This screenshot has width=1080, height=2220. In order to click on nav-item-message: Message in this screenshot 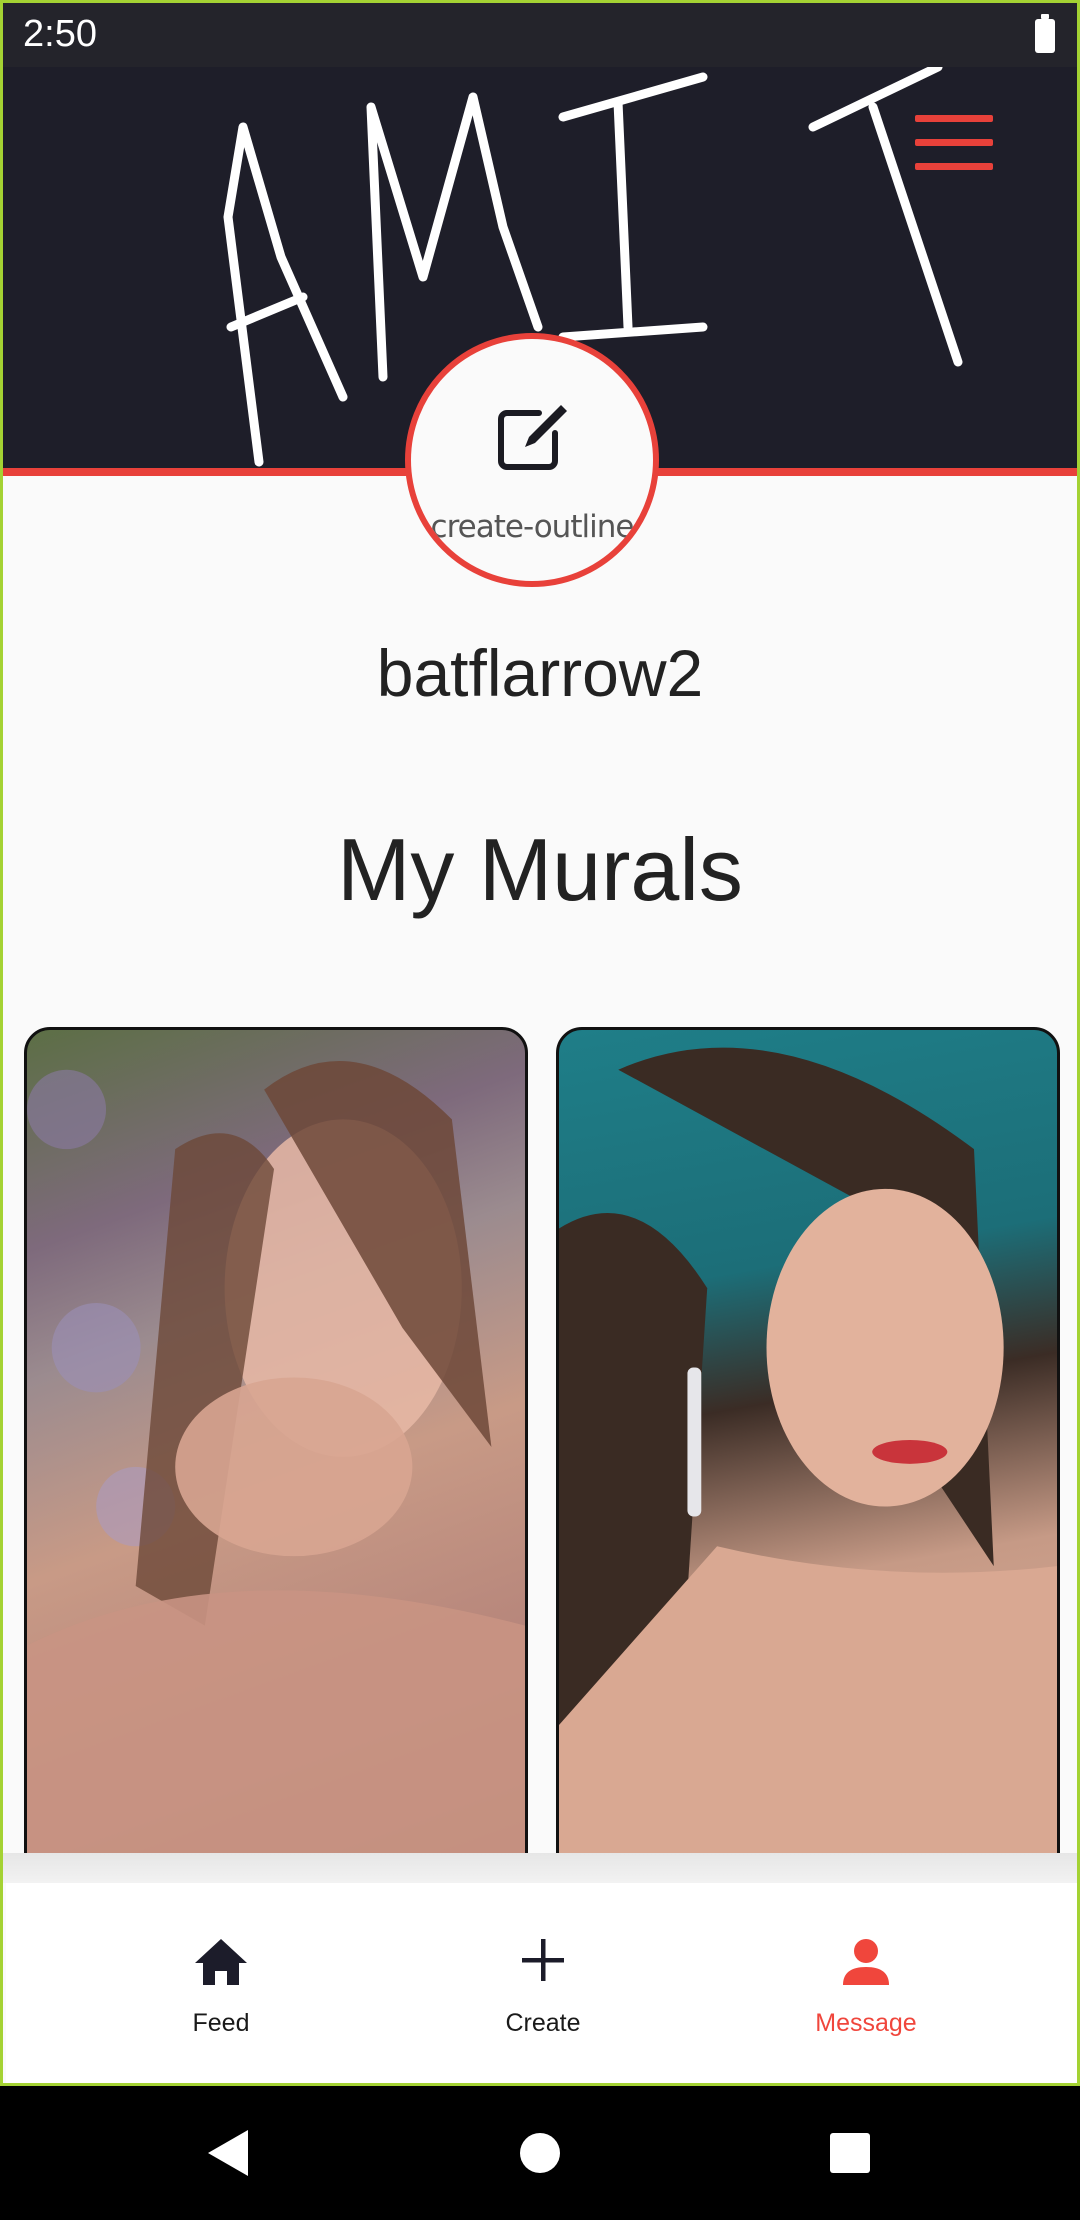, I will do `click(866, 1983)`.